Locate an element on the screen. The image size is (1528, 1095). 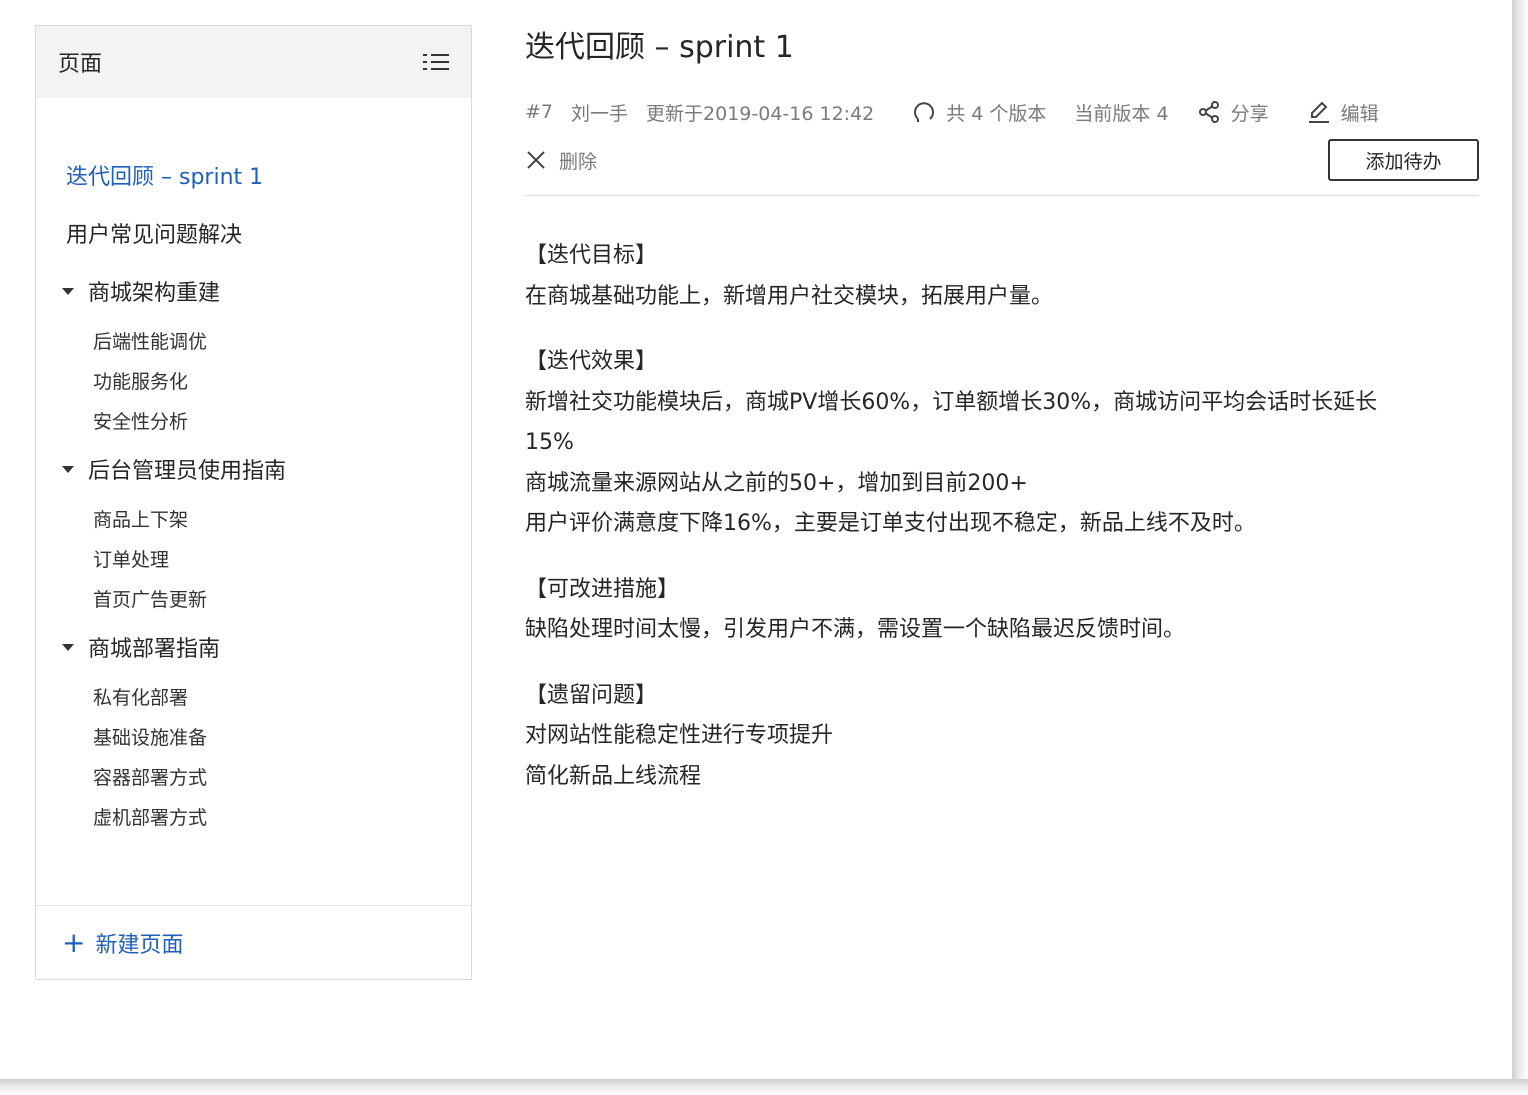
tree-item-order-processing: 订单处理 is located at coordinates (253, 558).